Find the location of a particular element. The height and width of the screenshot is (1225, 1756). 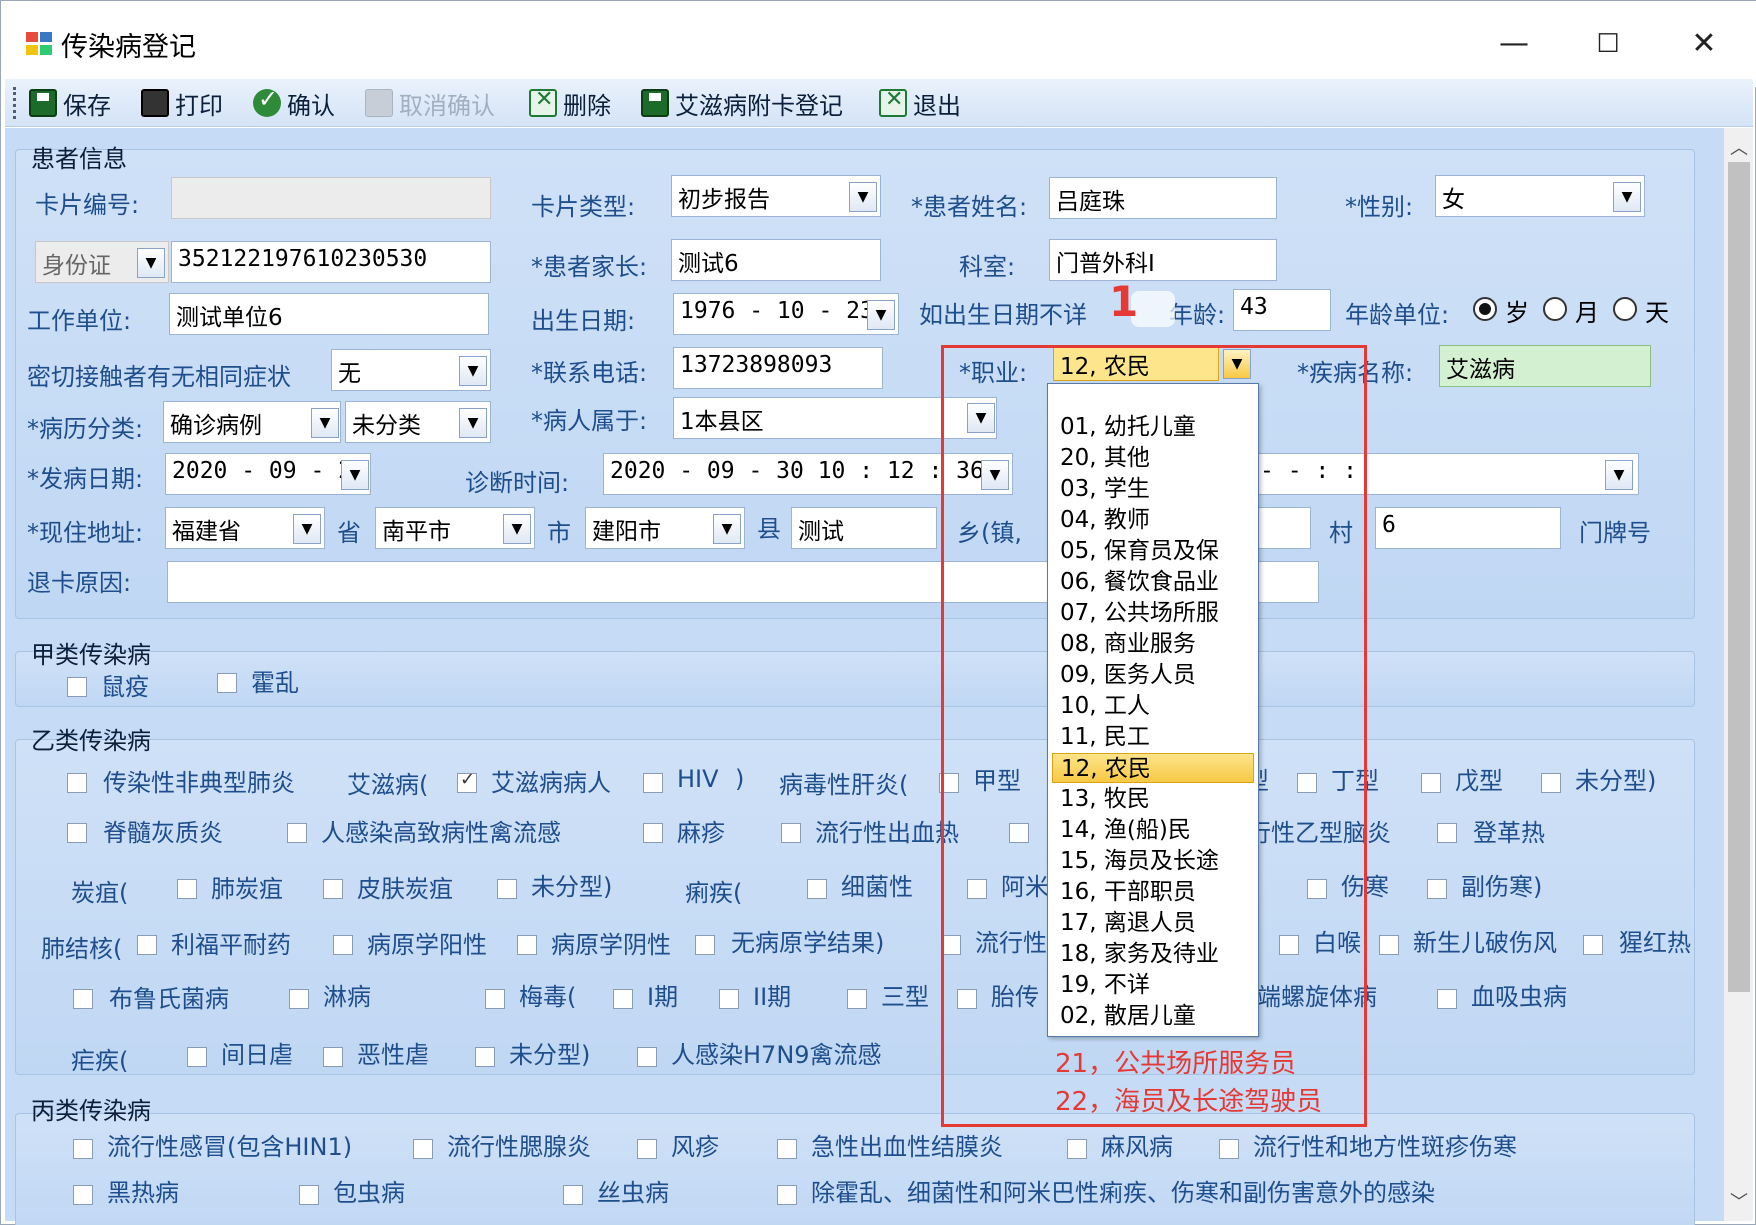

minimize-button: — is located at coordinates (1514, 44).